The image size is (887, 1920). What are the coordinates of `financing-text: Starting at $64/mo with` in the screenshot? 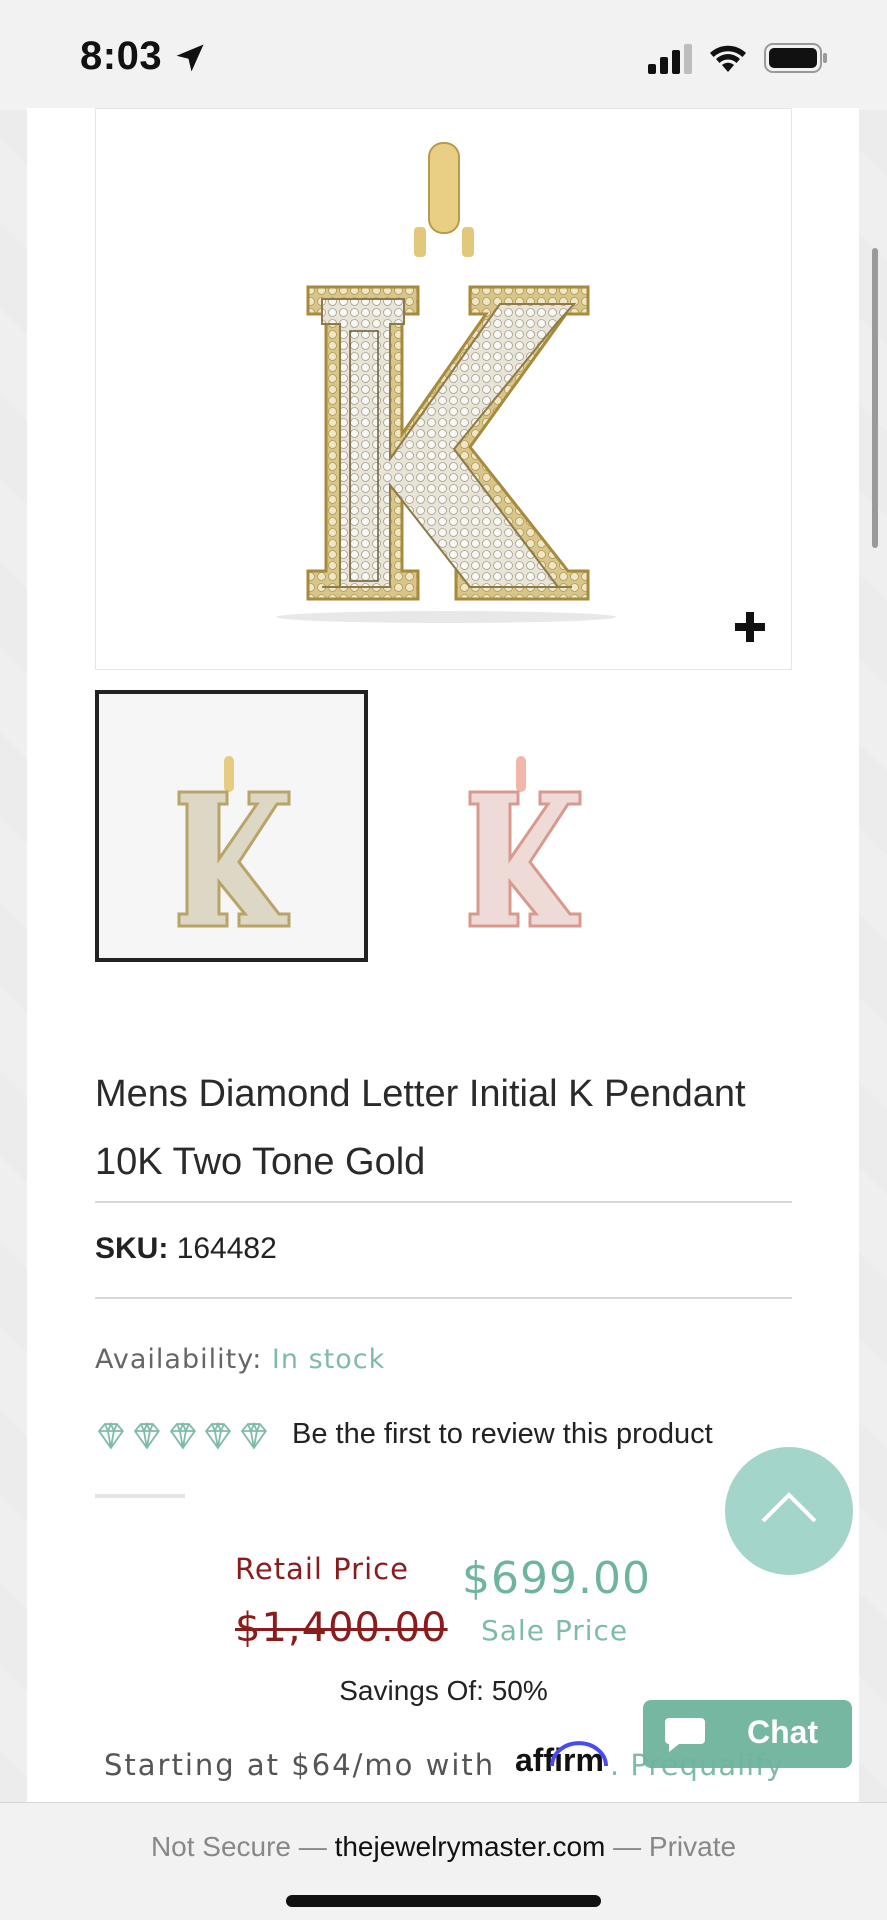 It's located at (300, 1765).